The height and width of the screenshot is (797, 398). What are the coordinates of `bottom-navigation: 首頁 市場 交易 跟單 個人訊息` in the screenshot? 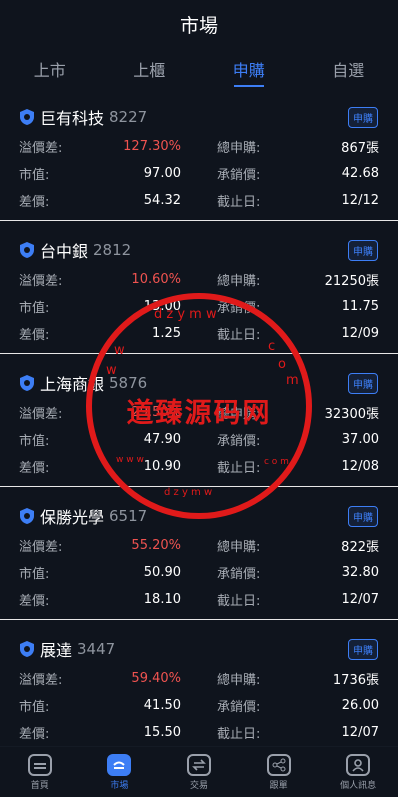 It's located at (199, 771).